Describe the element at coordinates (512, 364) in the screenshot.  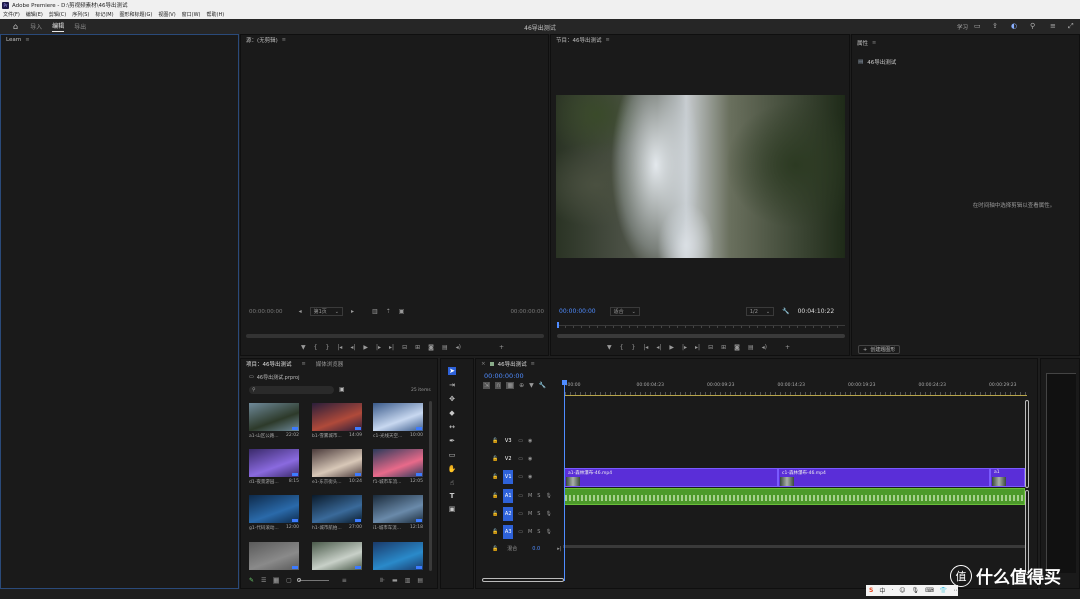
I see `timeline-tab: 46导出测试` at that location.